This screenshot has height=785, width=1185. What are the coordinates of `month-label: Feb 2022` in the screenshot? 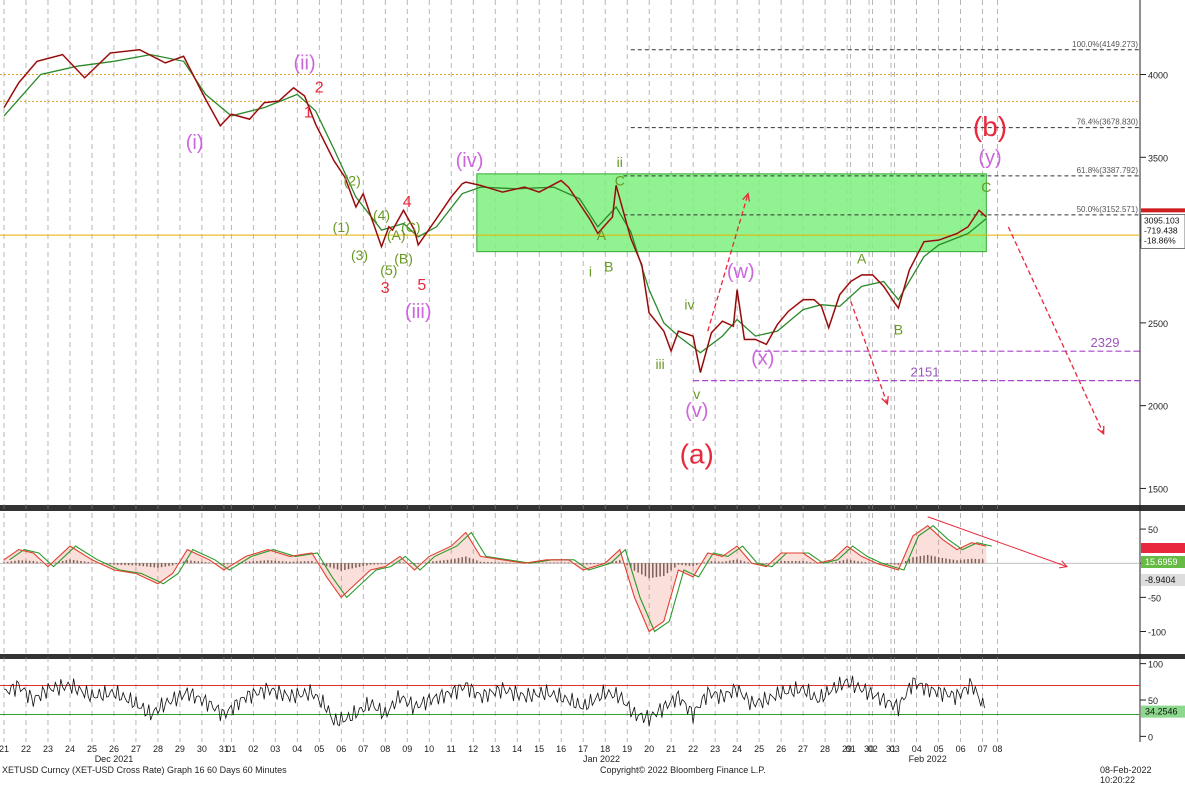 It's located at (928, 759).